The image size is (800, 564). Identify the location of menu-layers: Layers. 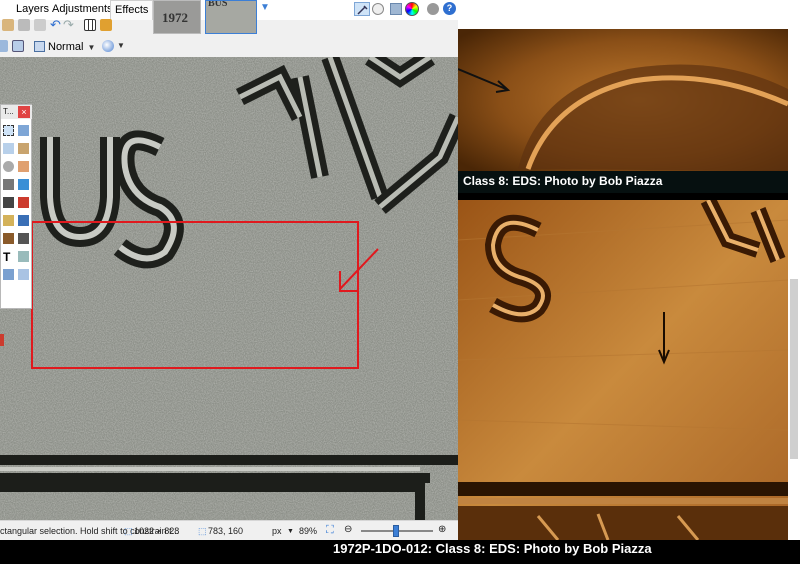
(32, 9).